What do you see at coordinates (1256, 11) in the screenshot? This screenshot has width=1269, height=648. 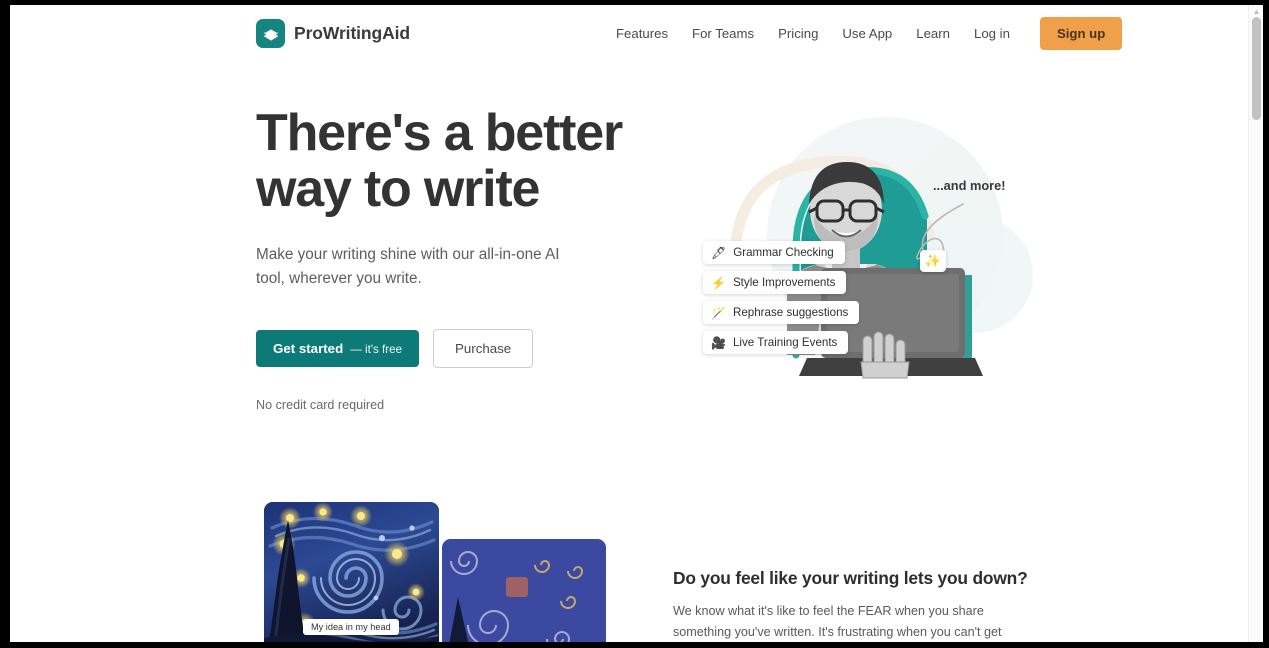 I see `scroll-up-icon: ▲` at bounding box center [1256, 11].